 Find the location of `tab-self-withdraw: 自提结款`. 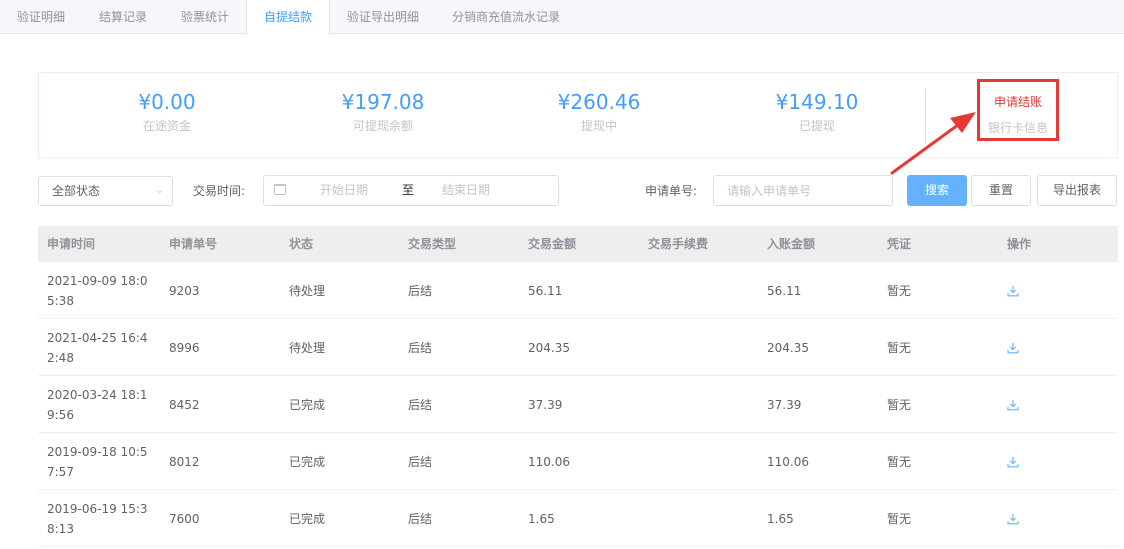

tab-self-withdraw: 自提结款 is located at coordinates (288, 17).